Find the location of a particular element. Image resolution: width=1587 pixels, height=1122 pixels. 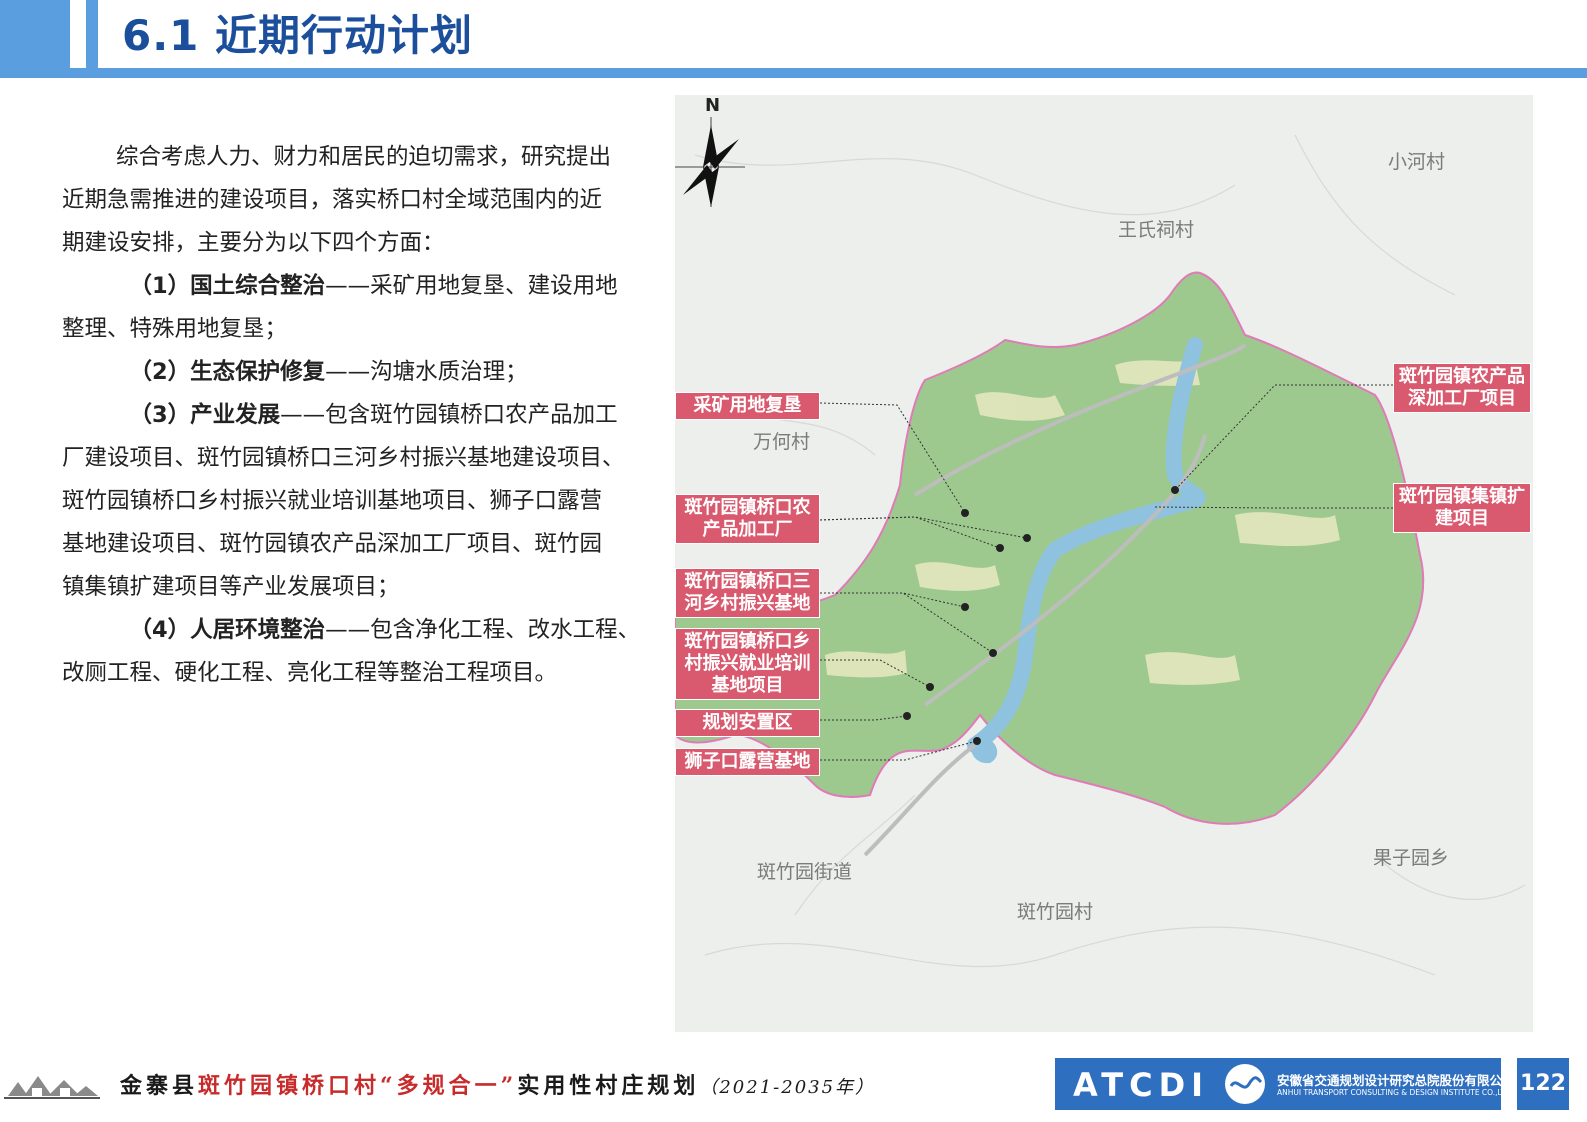

header-accent-bar is located at coordinates (92, 34).